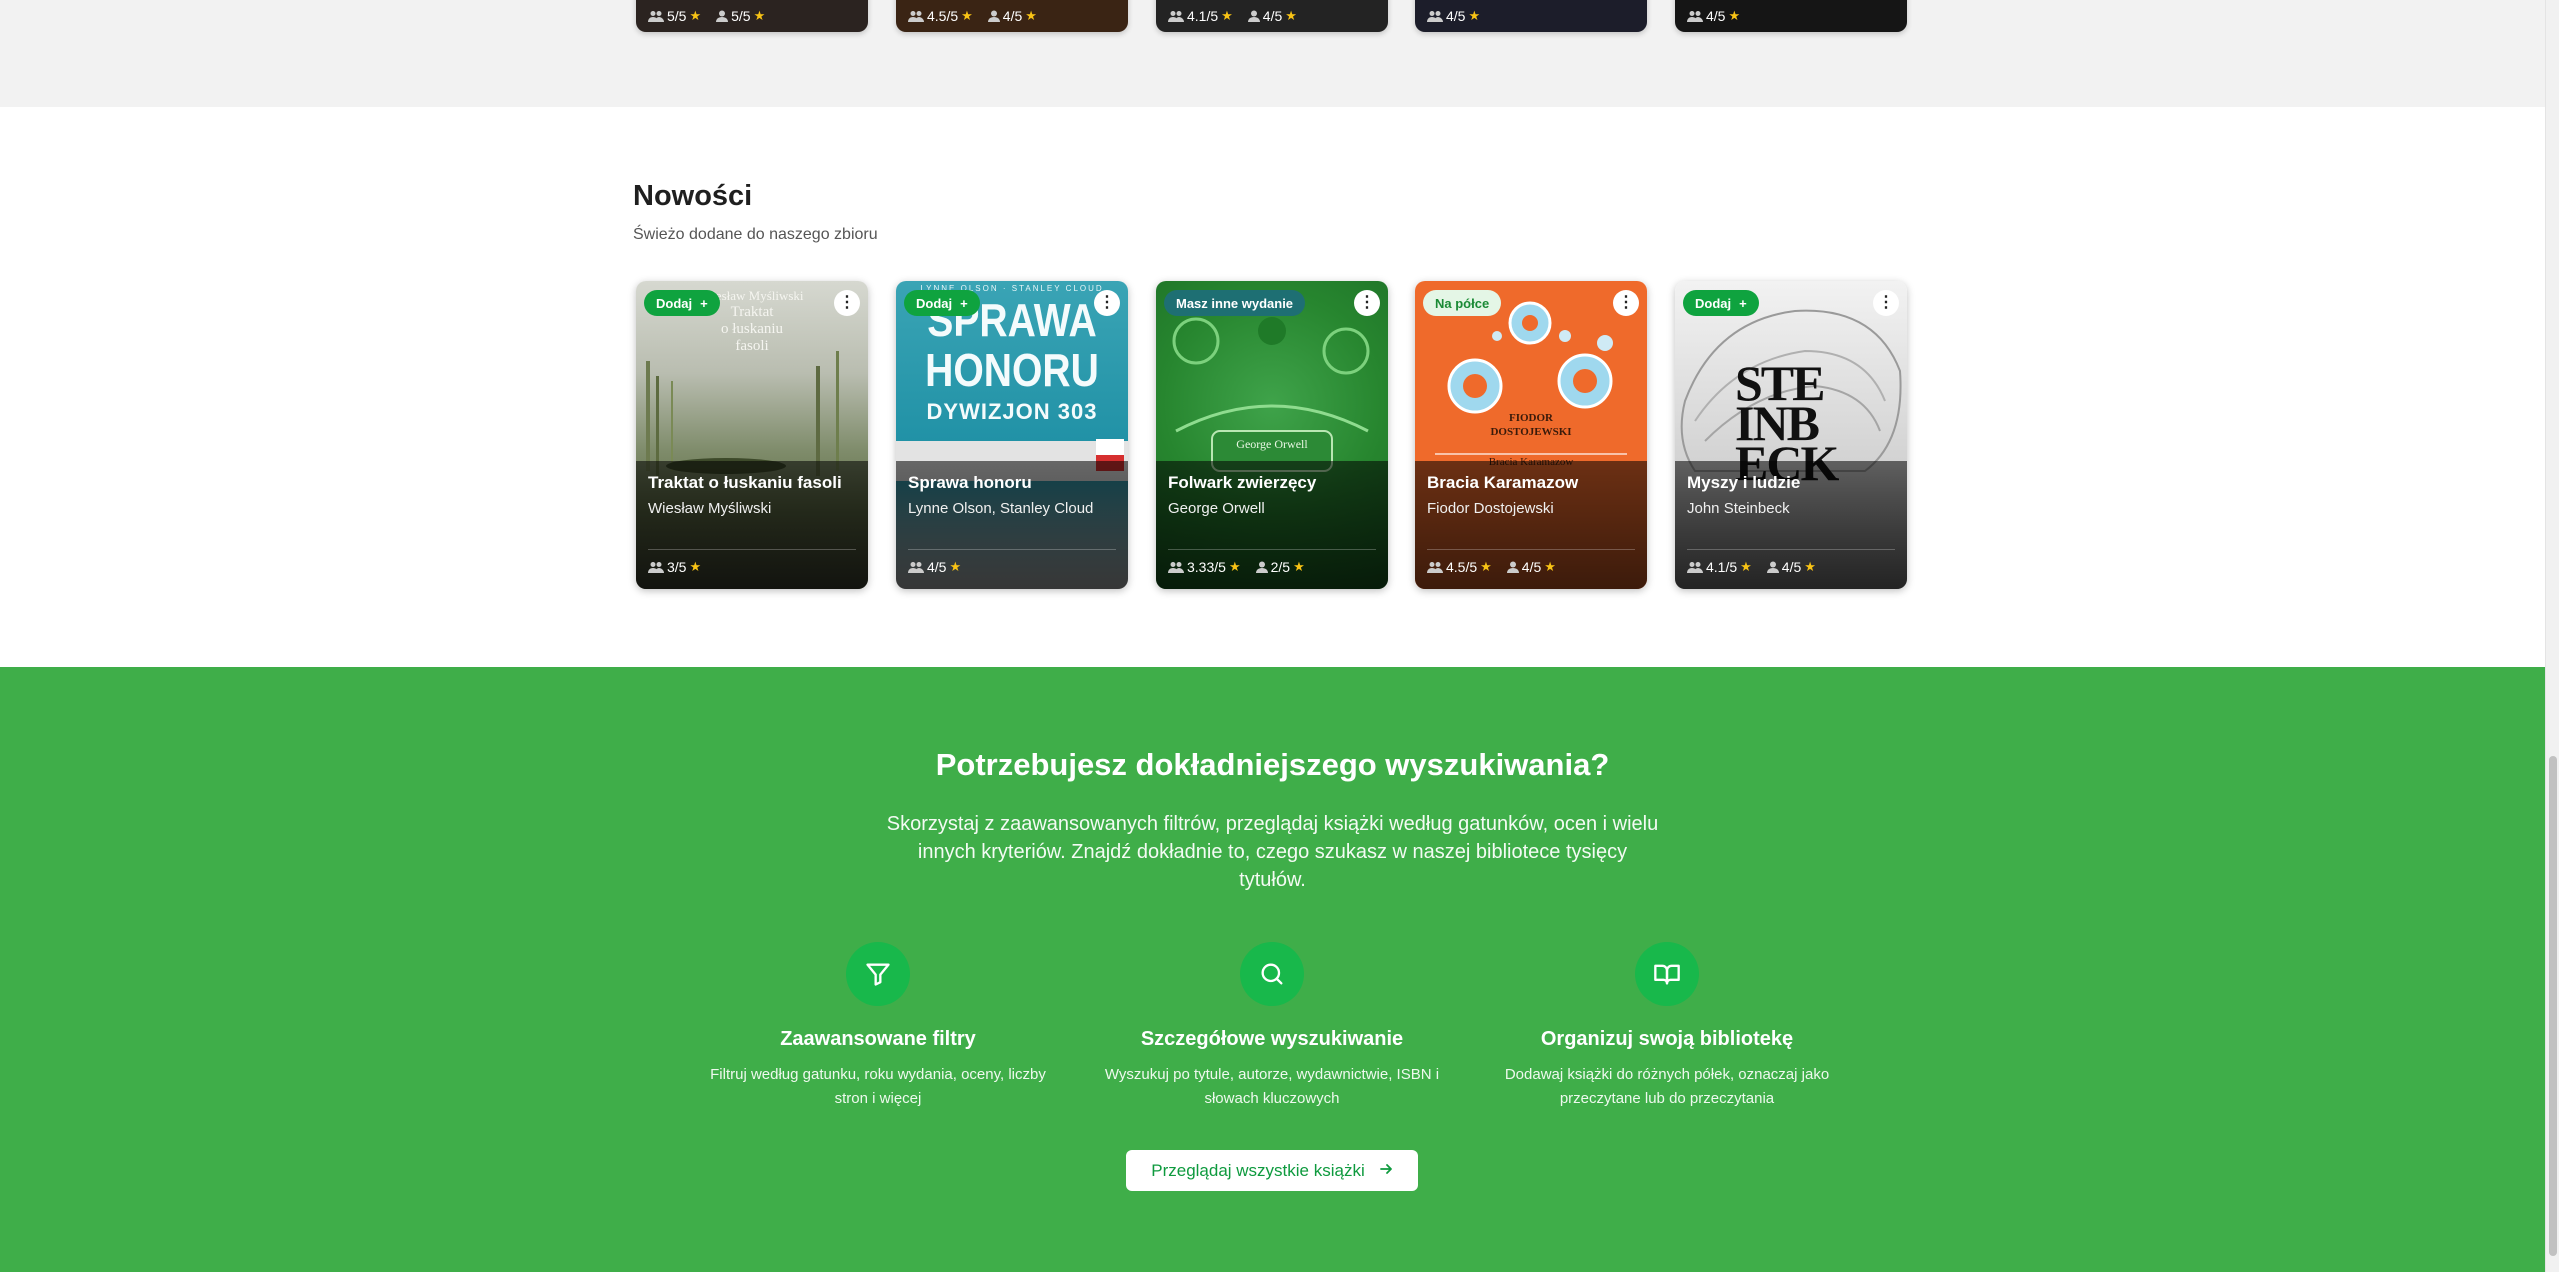 This screenshot has width=2559, height=1272. What do you see at coordinates (1242, 483) in the screenshot?
I see `book-title: Folwark zwierzęcy` at bounding box center [1242, 483].